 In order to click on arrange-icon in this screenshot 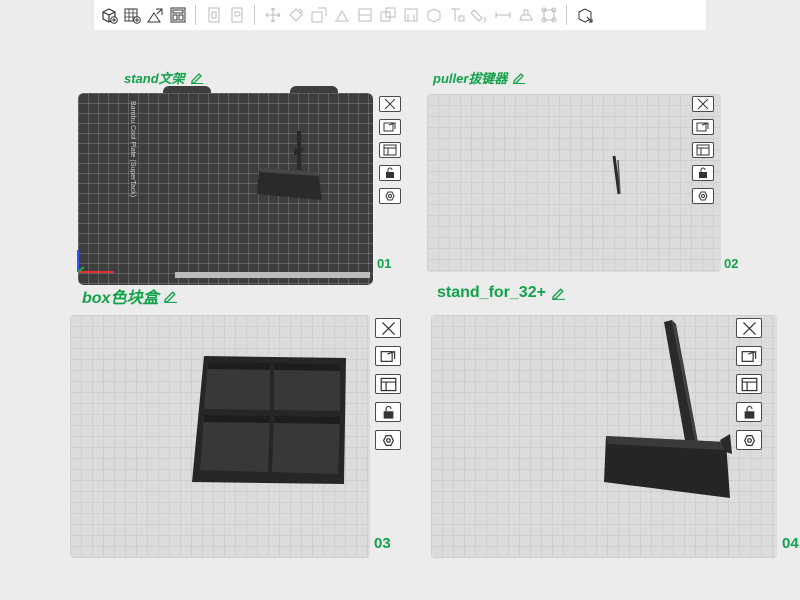, I will do `click(177, 15)`.